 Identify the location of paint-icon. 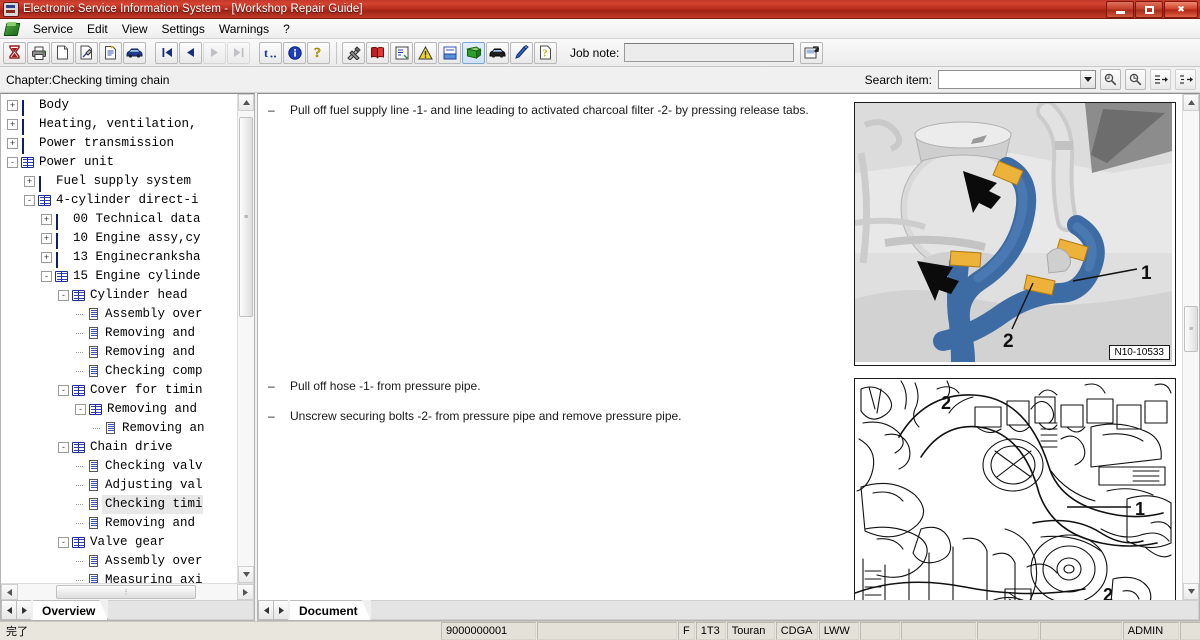
(521, 52).